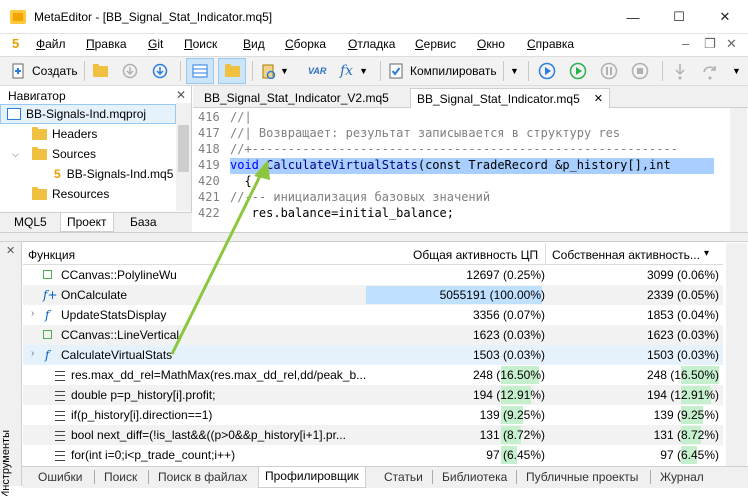 Image resolution: width=748 pixels, height=496 pixels. I want to click on clipboard-icon, so click(268, 71).